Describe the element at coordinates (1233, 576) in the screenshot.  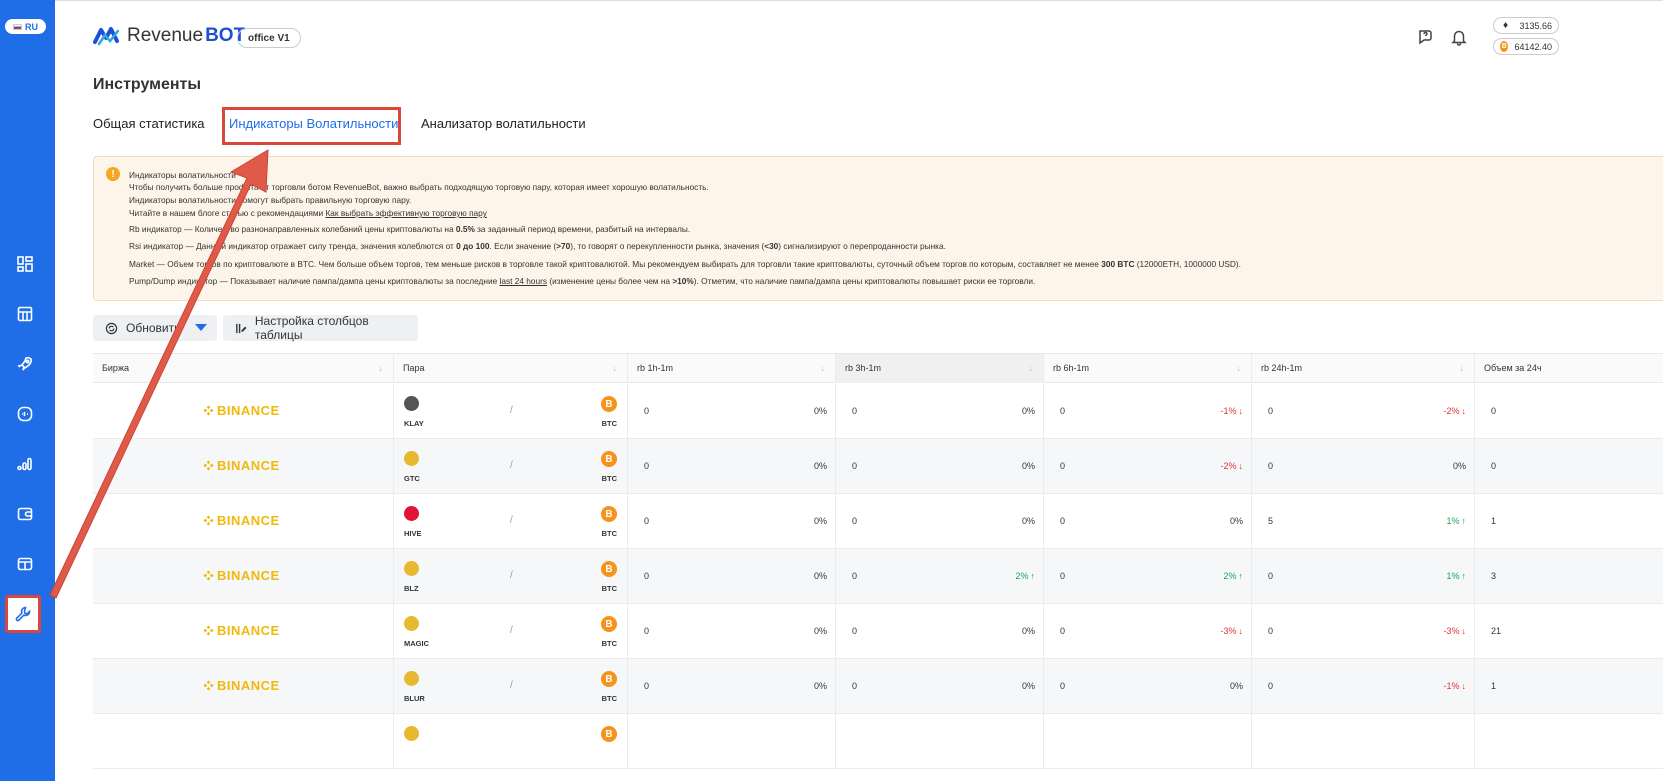
I see `rb6h-percent: 2% ↑` at that location.